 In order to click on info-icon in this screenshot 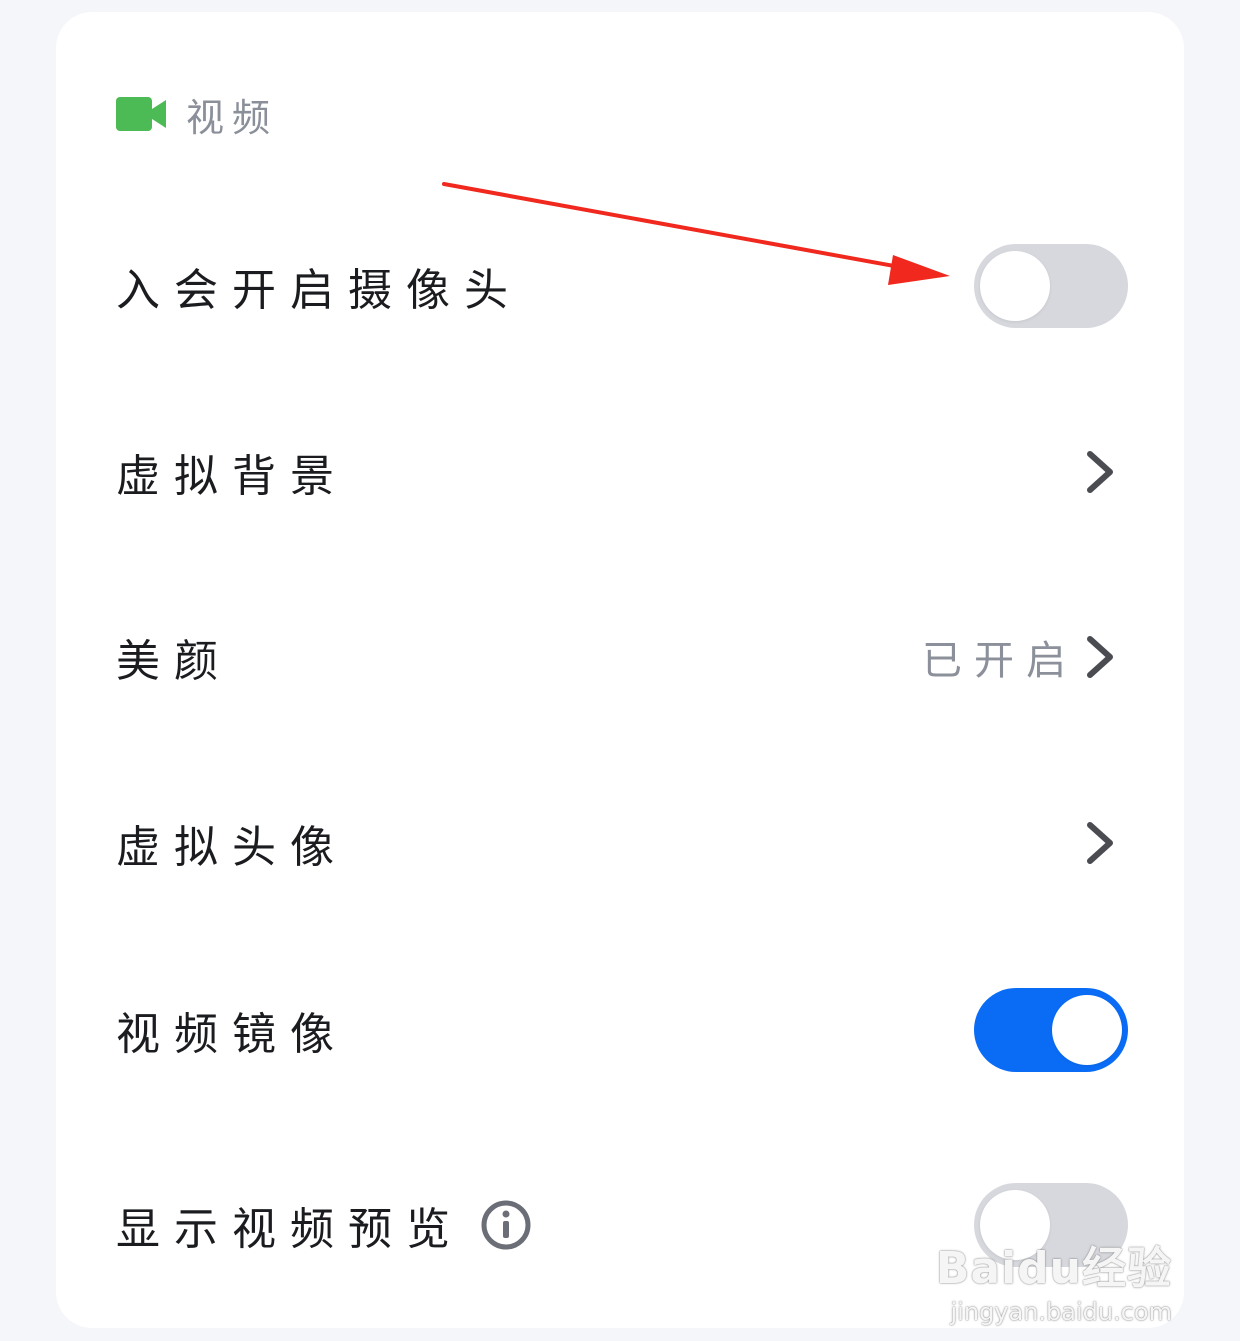, I will do `click(506, 1225)`.